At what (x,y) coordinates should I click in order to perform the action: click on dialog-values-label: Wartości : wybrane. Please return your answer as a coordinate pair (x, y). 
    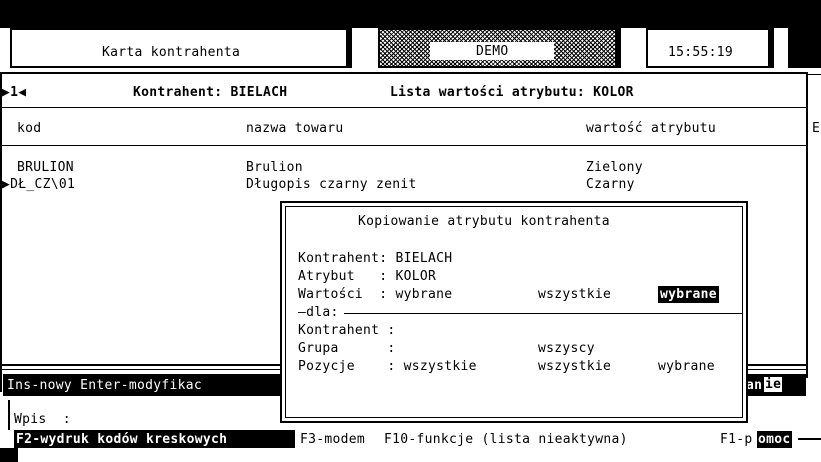
    Looking at the image, I should click on (375, 294).